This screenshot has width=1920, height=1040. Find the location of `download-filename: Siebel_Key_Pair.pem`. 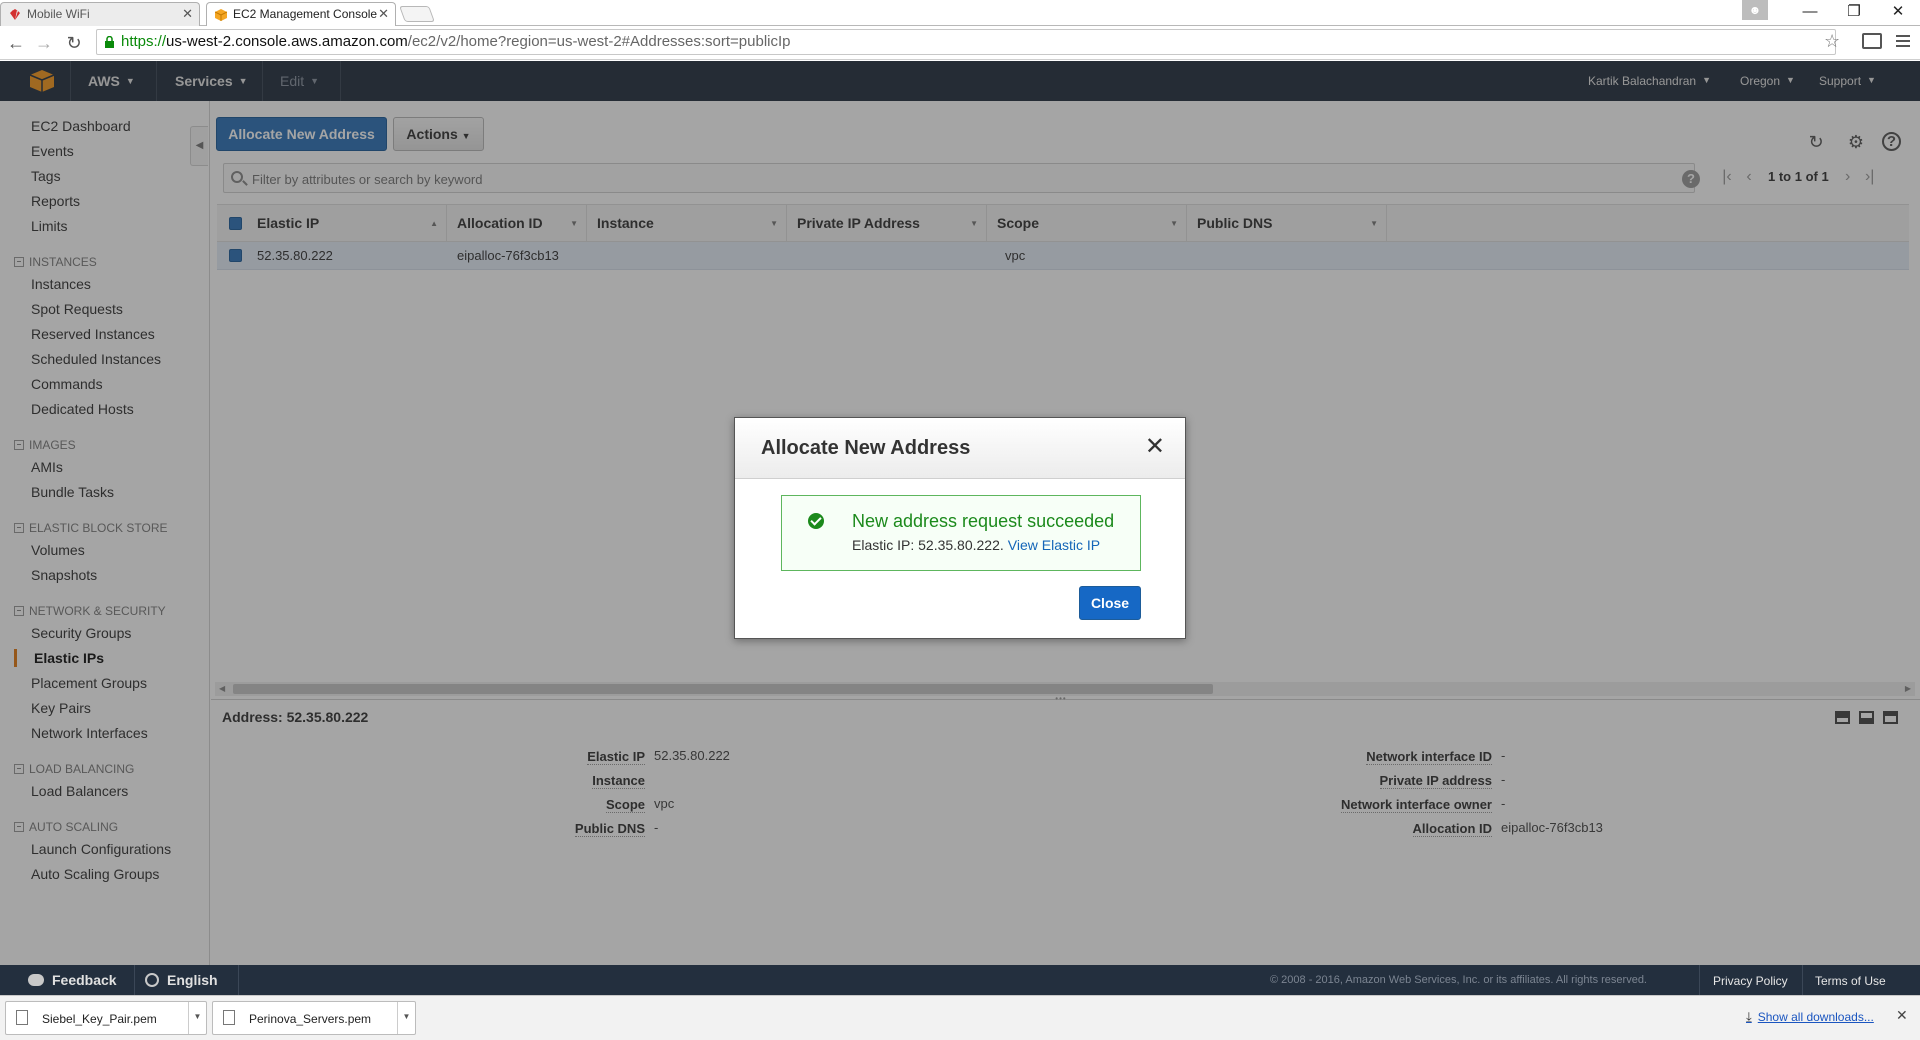

download-filename: Siebel_Key_Pair.pem is located at coordinates (99, 1019).